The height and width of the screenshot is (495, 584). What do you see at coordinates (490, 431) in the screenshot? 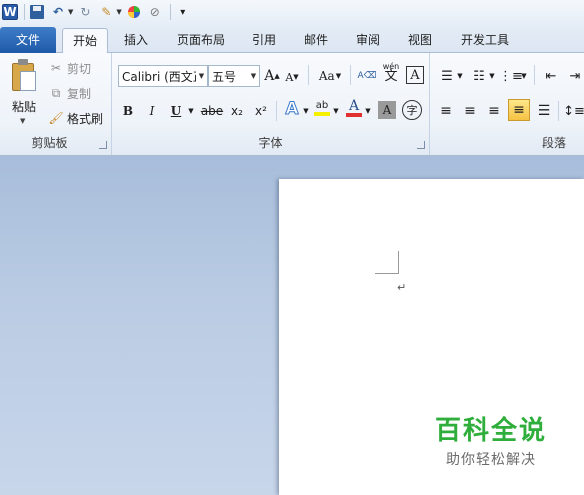
I see `watermark-title: 百科全说` at bounding box center [490, 431].